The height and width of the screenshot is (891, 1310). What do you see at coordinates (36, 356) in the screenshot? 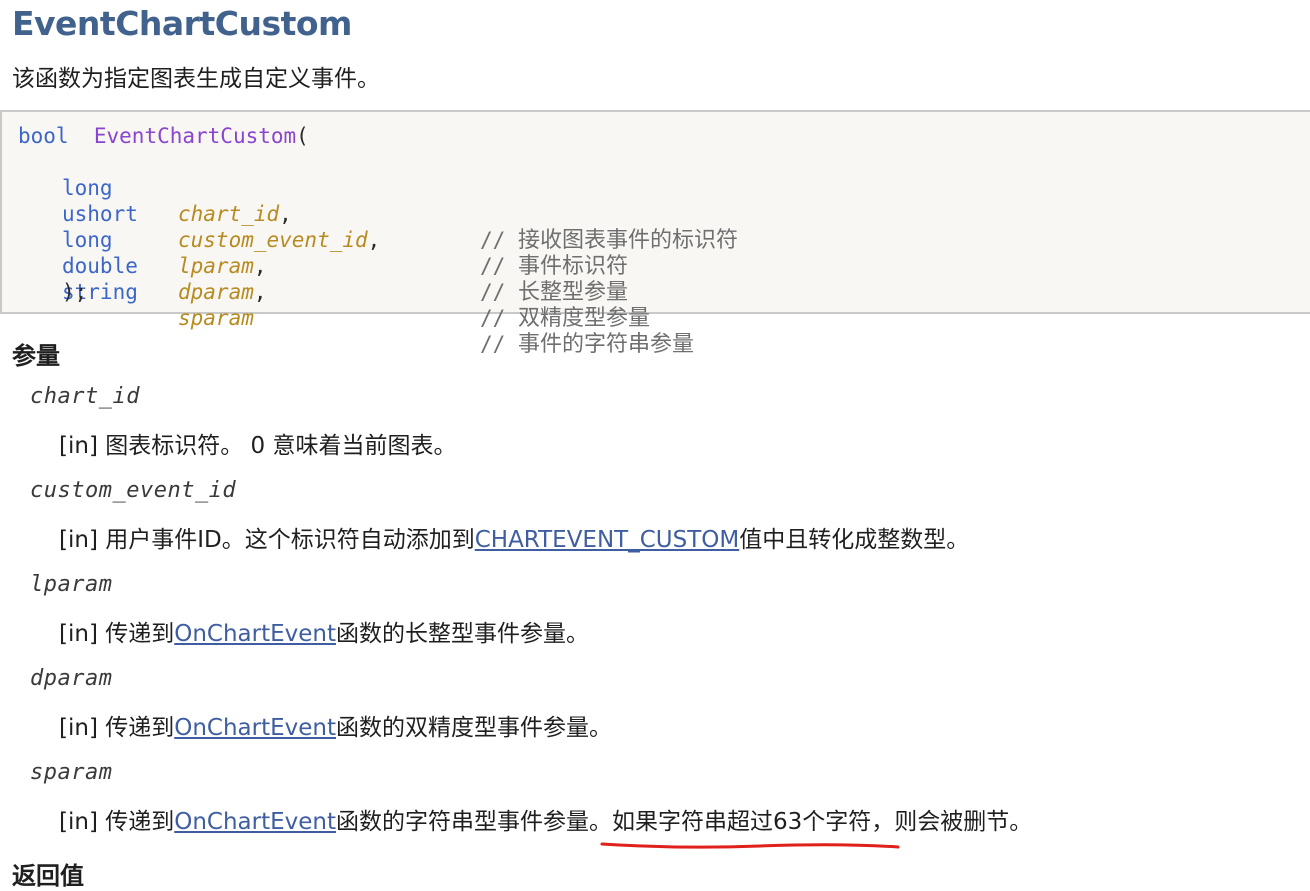
I see `parameters-heading: 参量` at bounding box center [36, 356].